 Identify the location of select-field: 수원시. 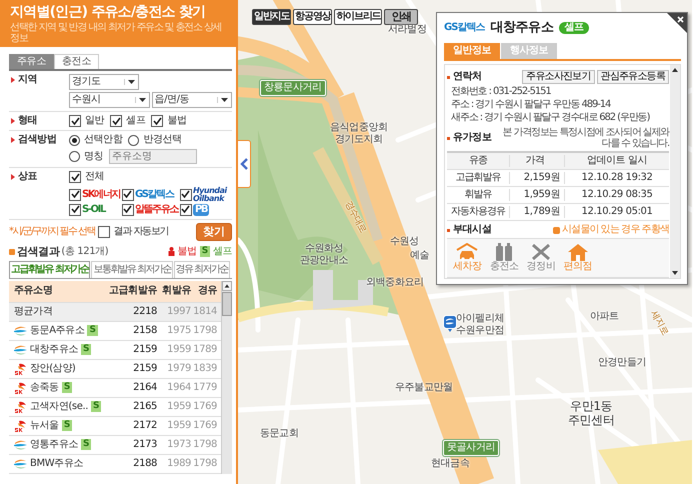
(109, 100).